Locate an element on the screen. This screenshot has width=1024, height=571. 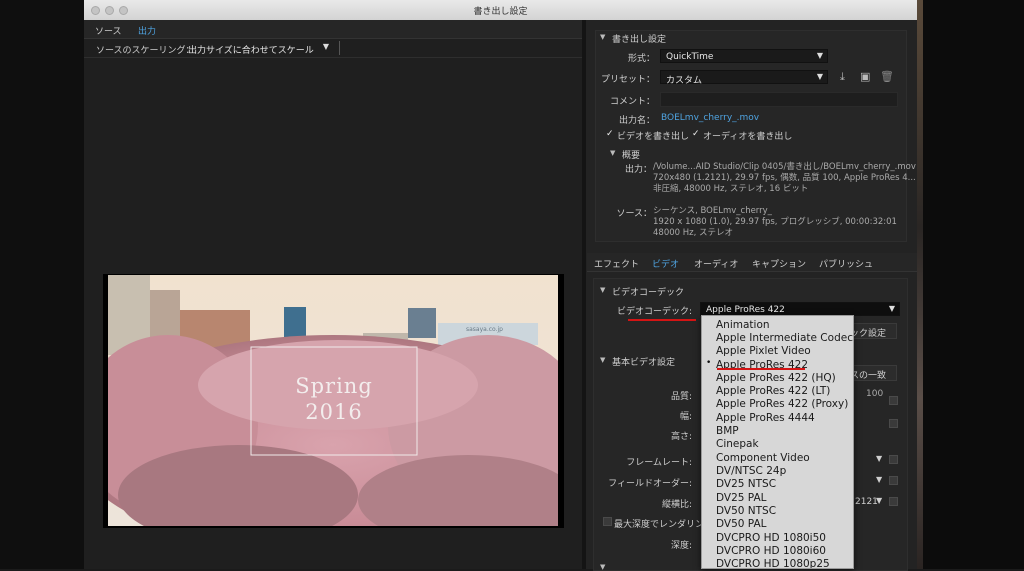
preset-dropdown: カスタム ▼ is located at coordinates (744, 78).